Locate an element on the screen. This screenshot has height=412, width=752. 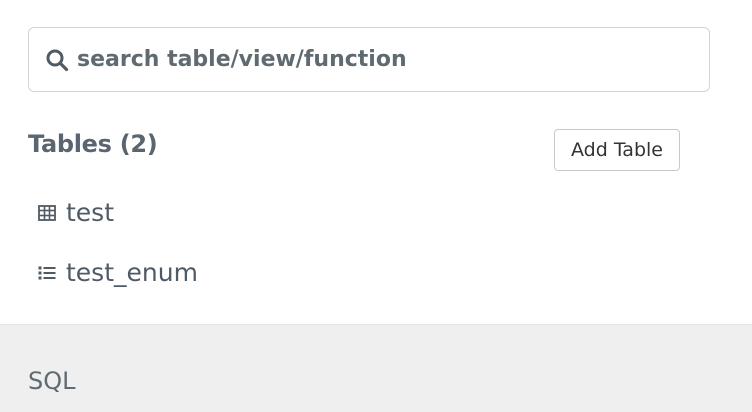
tables-heading: Tables (2) is located at coordinates (93, 144).